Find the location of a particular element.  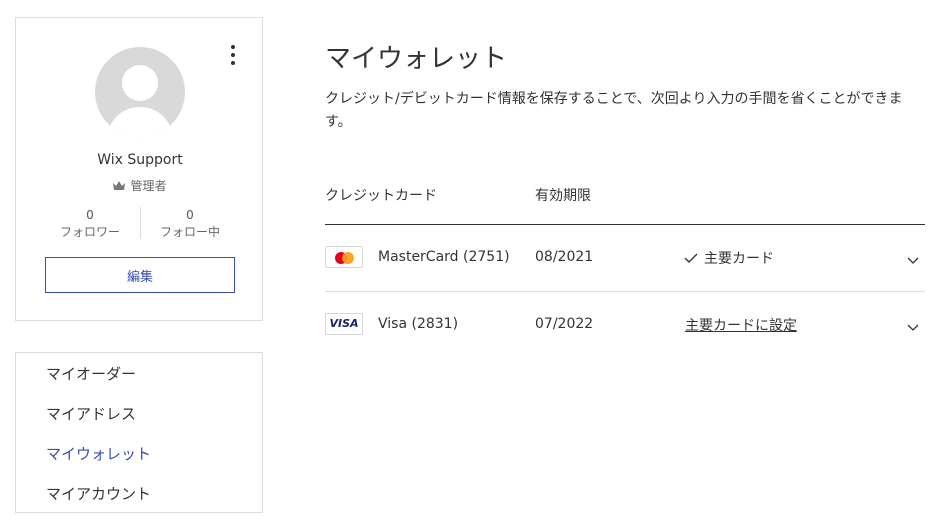

table-header-divider is located at coordinates (625, 224).